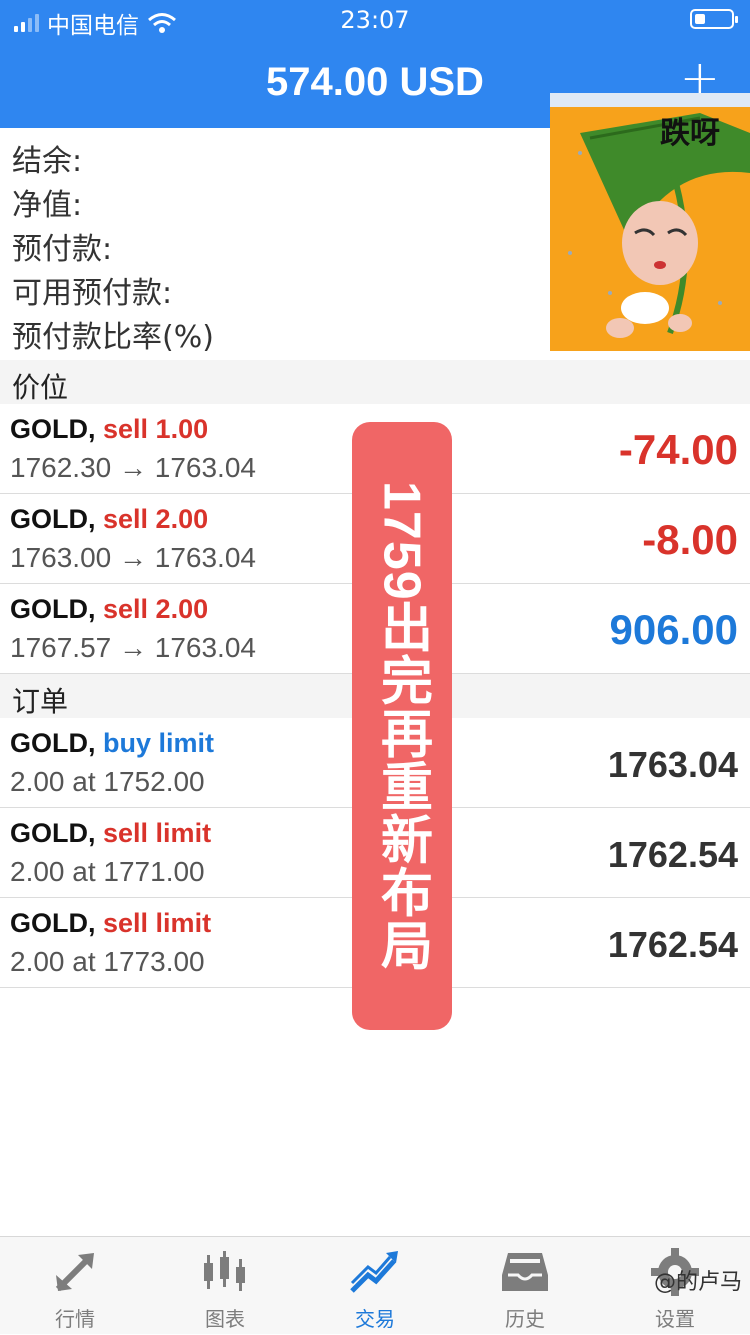  I want to click on tab-trade: 交易, so click(375, 1286).